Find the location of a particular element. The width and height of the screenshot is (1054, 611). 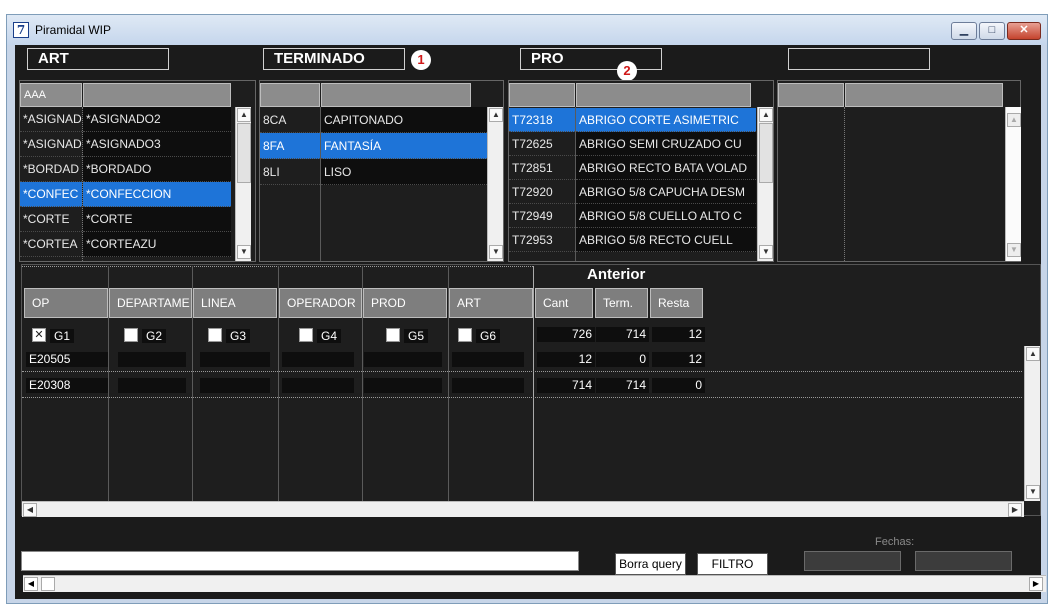

terminado-list-header-name is located at coordinates (396, 95).